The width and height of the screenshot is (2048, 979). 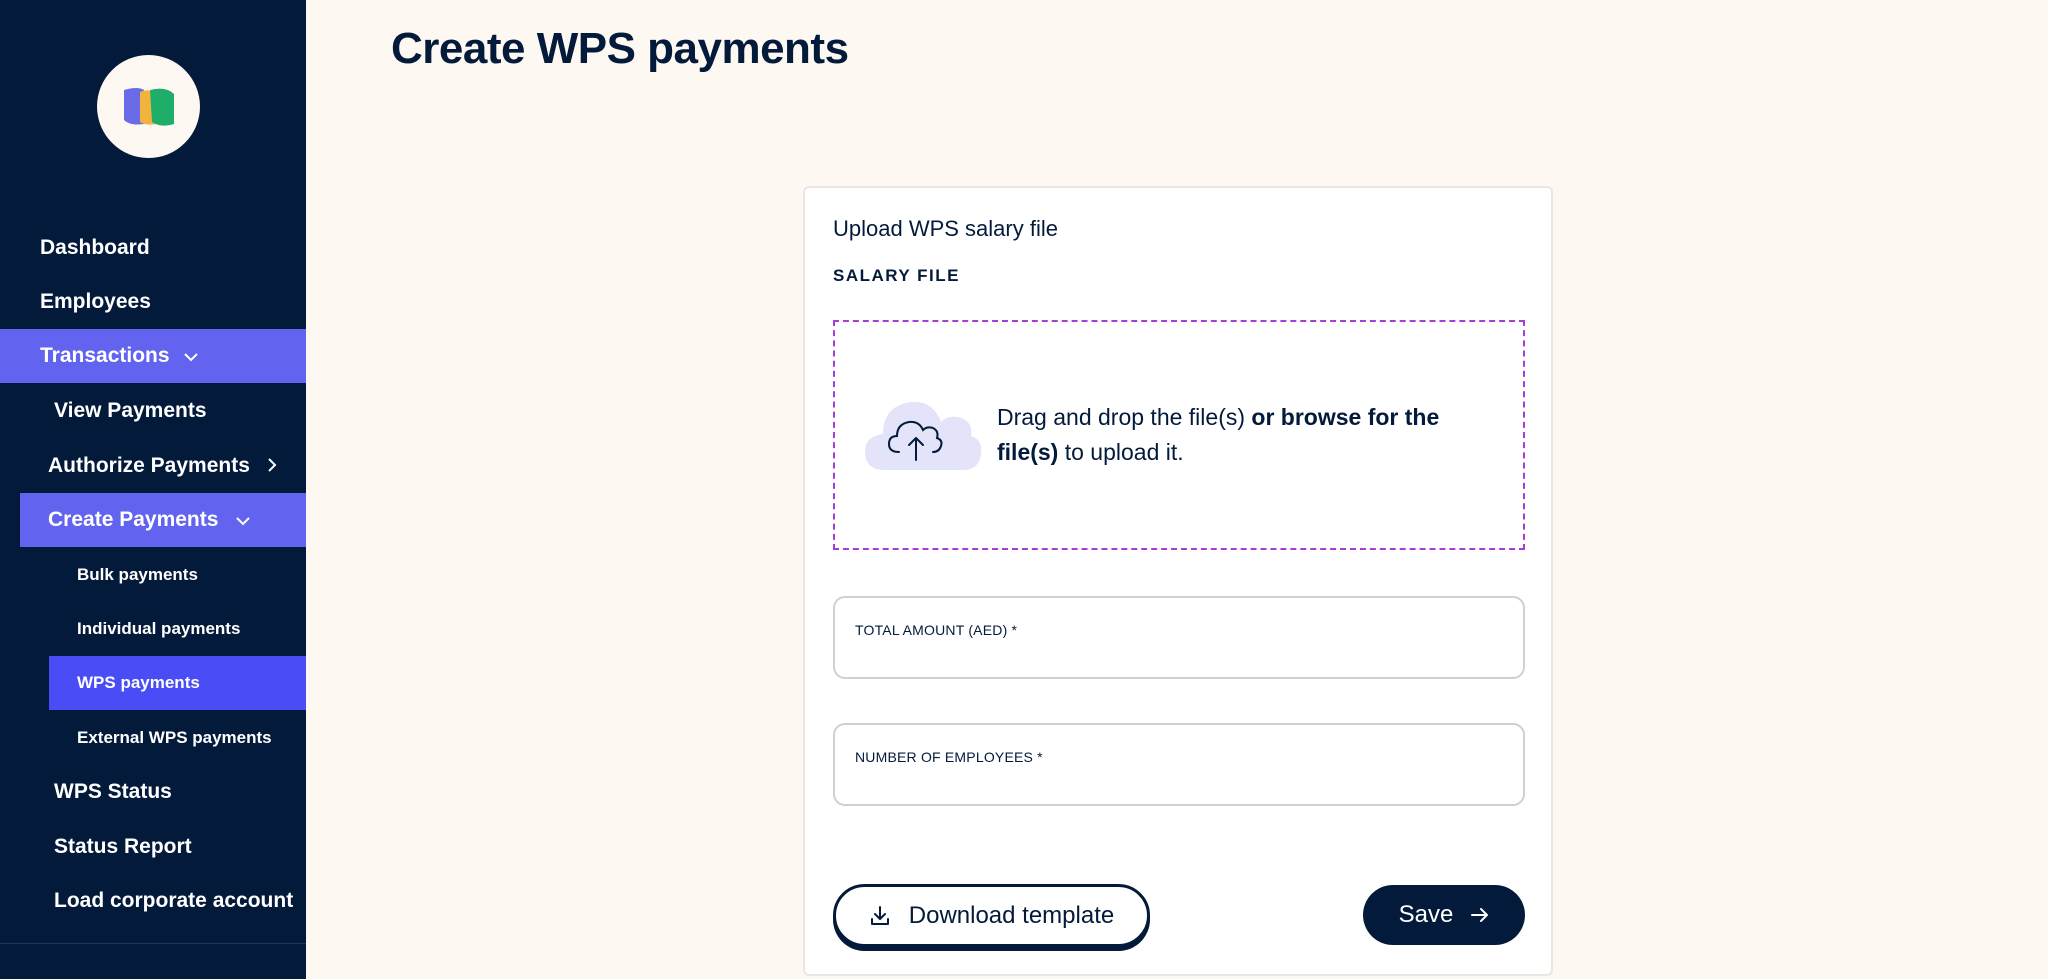 I want to click on total-amount-label: TOTAL AMOUNT (AED) *, so click(x=936, y=630).